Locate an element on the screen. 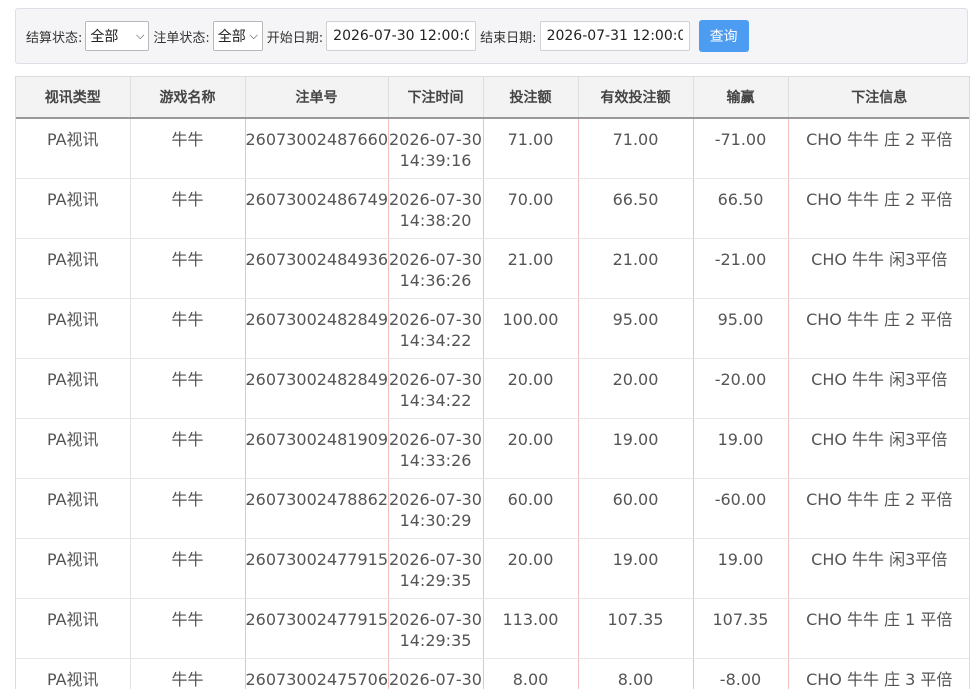 The width and height of the screenshot is (974, 689). start-date-input is located at coordinates (401, 36).